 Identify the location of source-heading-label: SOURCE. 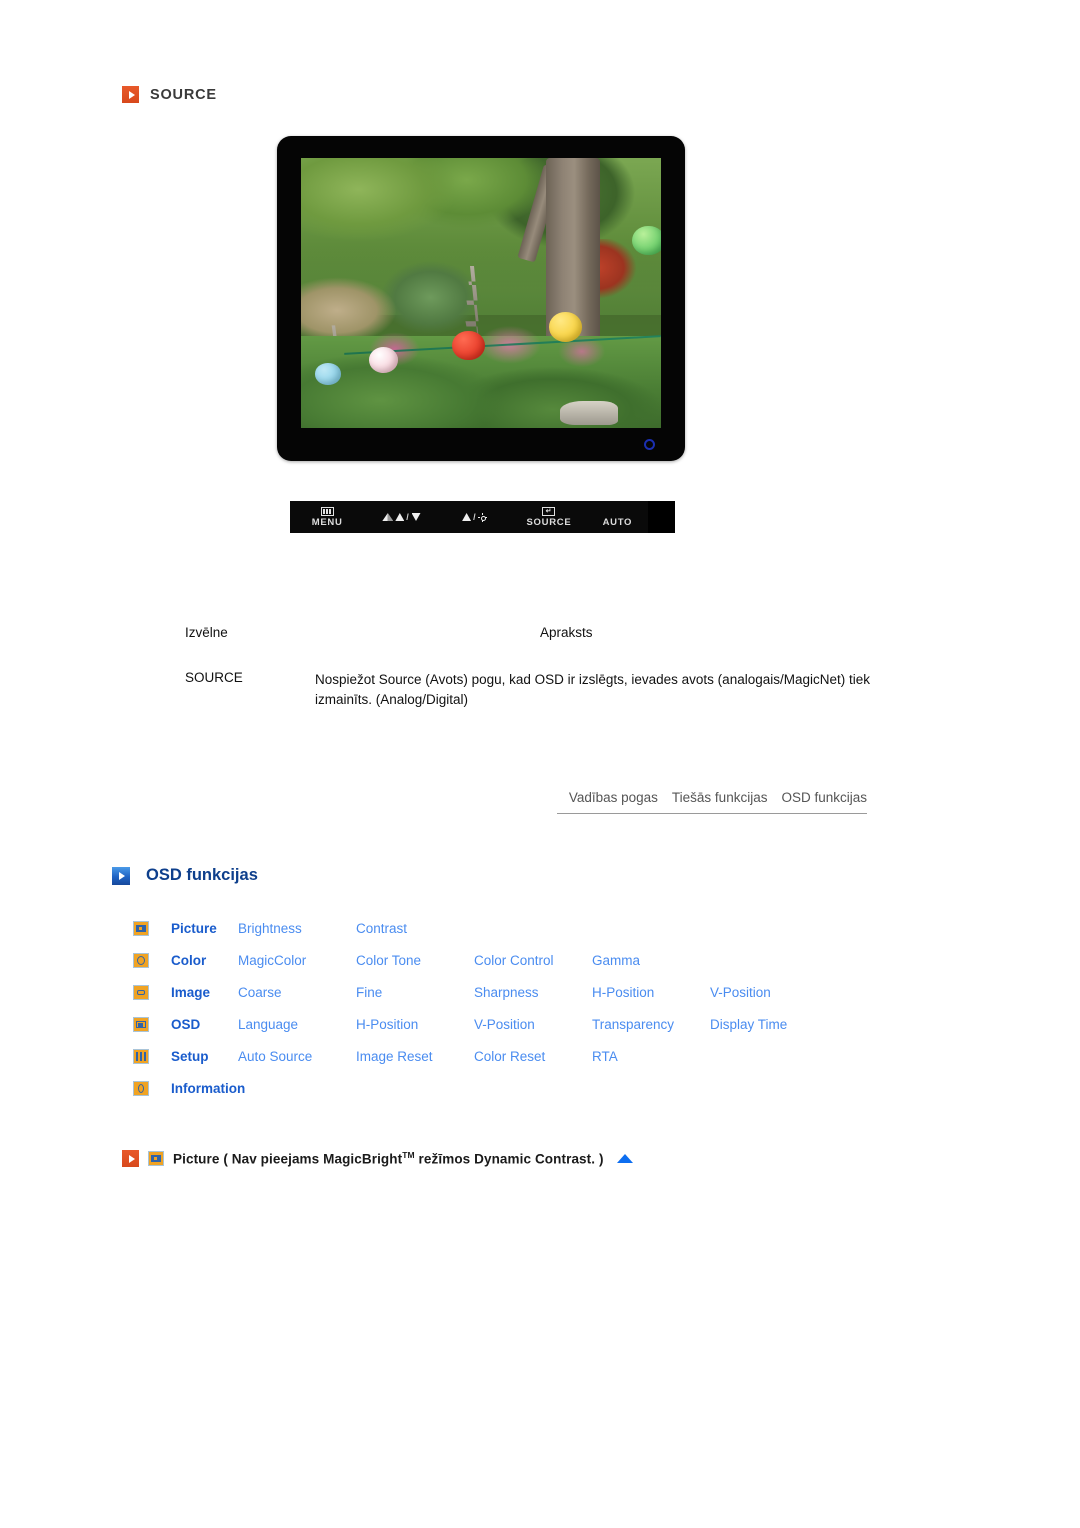
(183, 94).